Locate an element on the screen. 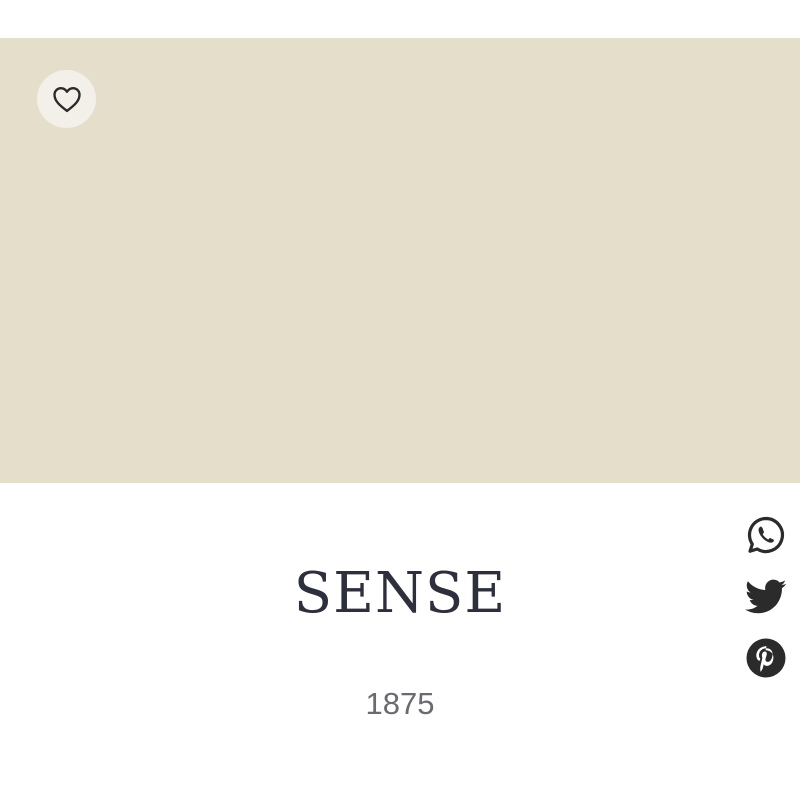 This screenshot has height=800, width=800. whatsapp-icon is located at coordinates (766, 535).